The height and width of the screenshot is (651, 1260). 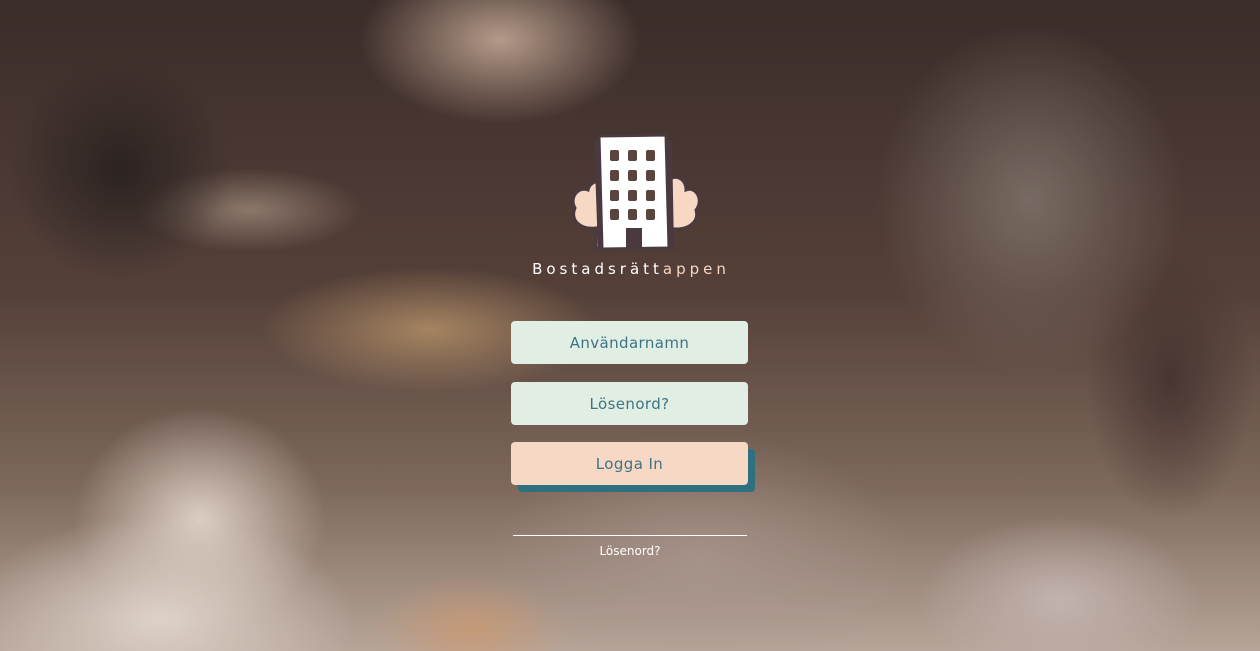 I want to click on divider, so click(x=630, y=535).